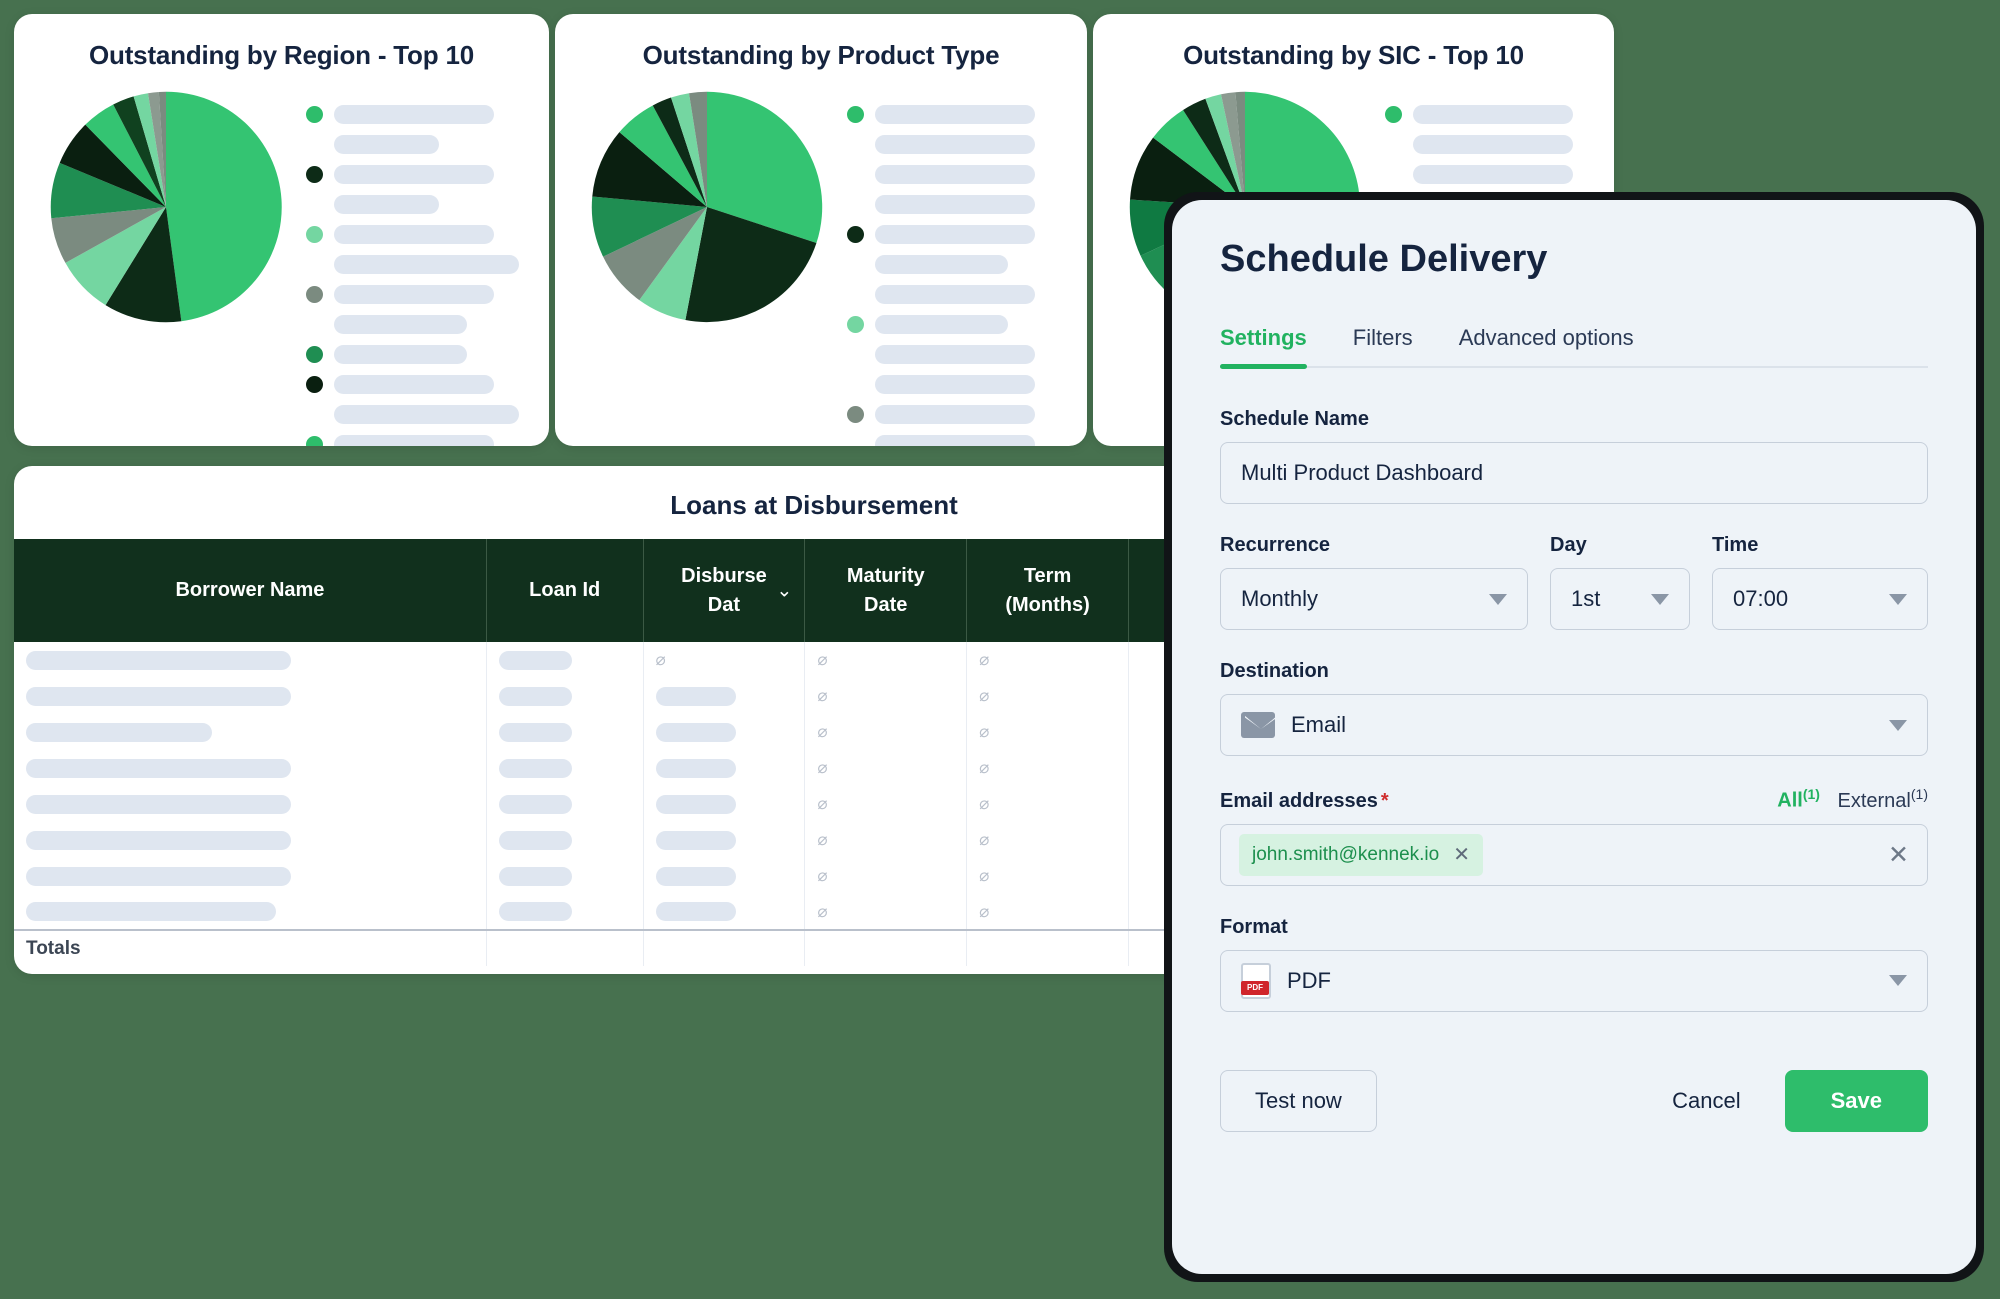  I want to click on tab-advanced-options: Advanced options, so click(1546, 345).